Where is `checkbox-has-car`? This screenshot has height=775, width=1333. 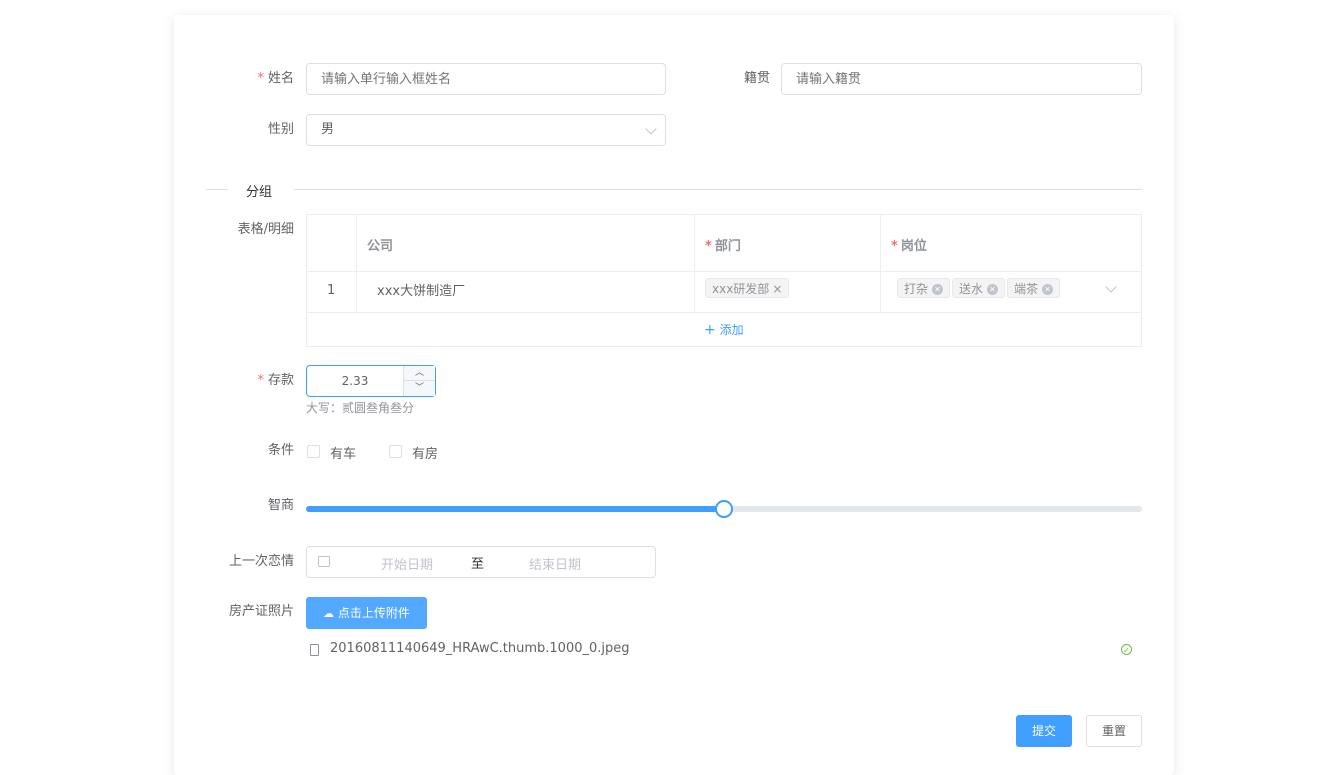 checkbox-has-car is located at coordinates (313, 451).